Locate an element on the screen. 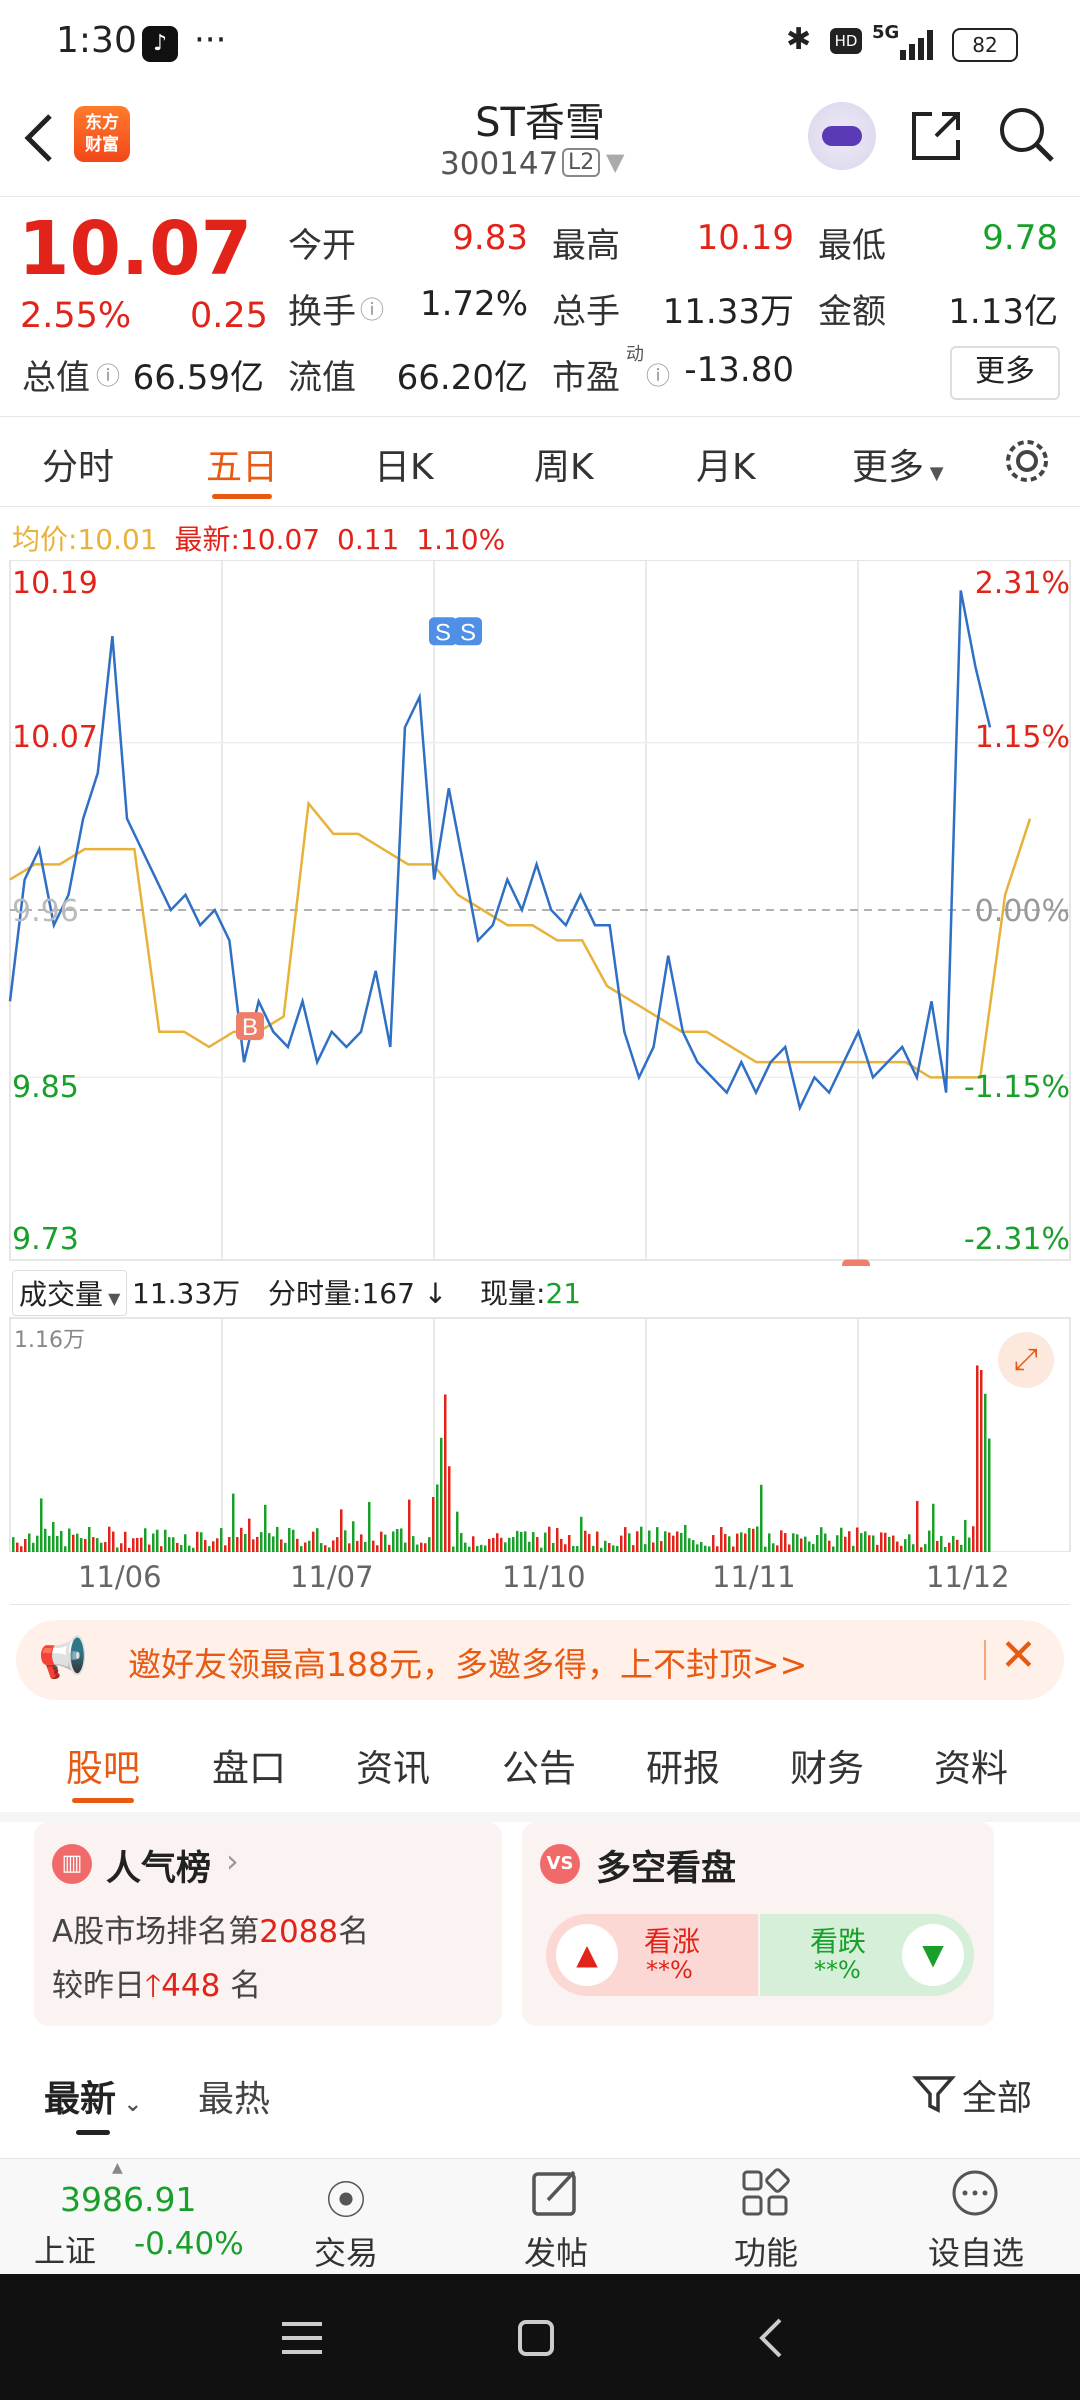 This screenshot has width=1080, height=2400. x-date-label: 11/06 is located at coordinates (120, 1577).